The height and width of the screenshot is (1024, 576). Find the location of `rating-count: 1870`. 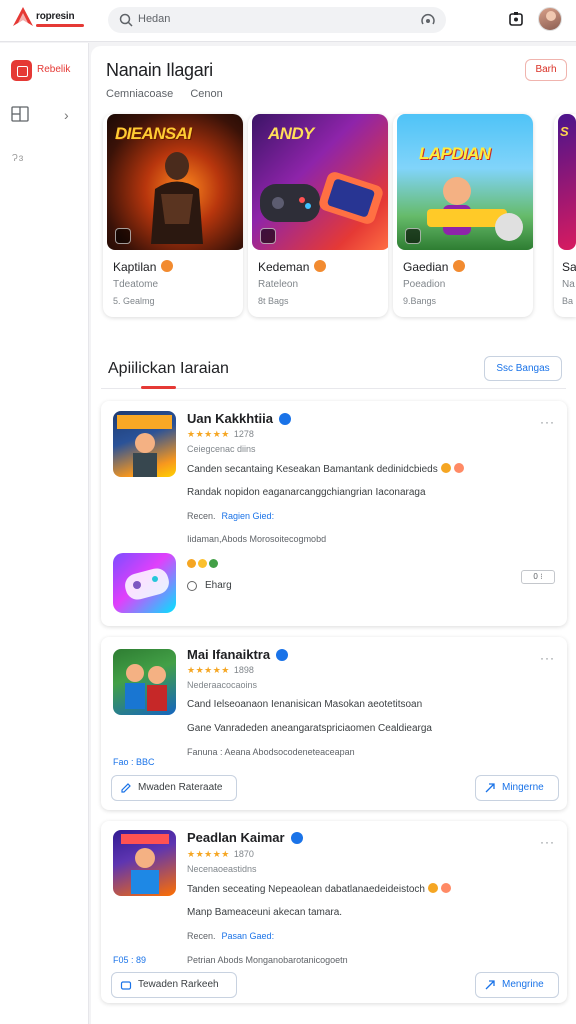

rating-count: 1870 is located at coordinates (243, 854).